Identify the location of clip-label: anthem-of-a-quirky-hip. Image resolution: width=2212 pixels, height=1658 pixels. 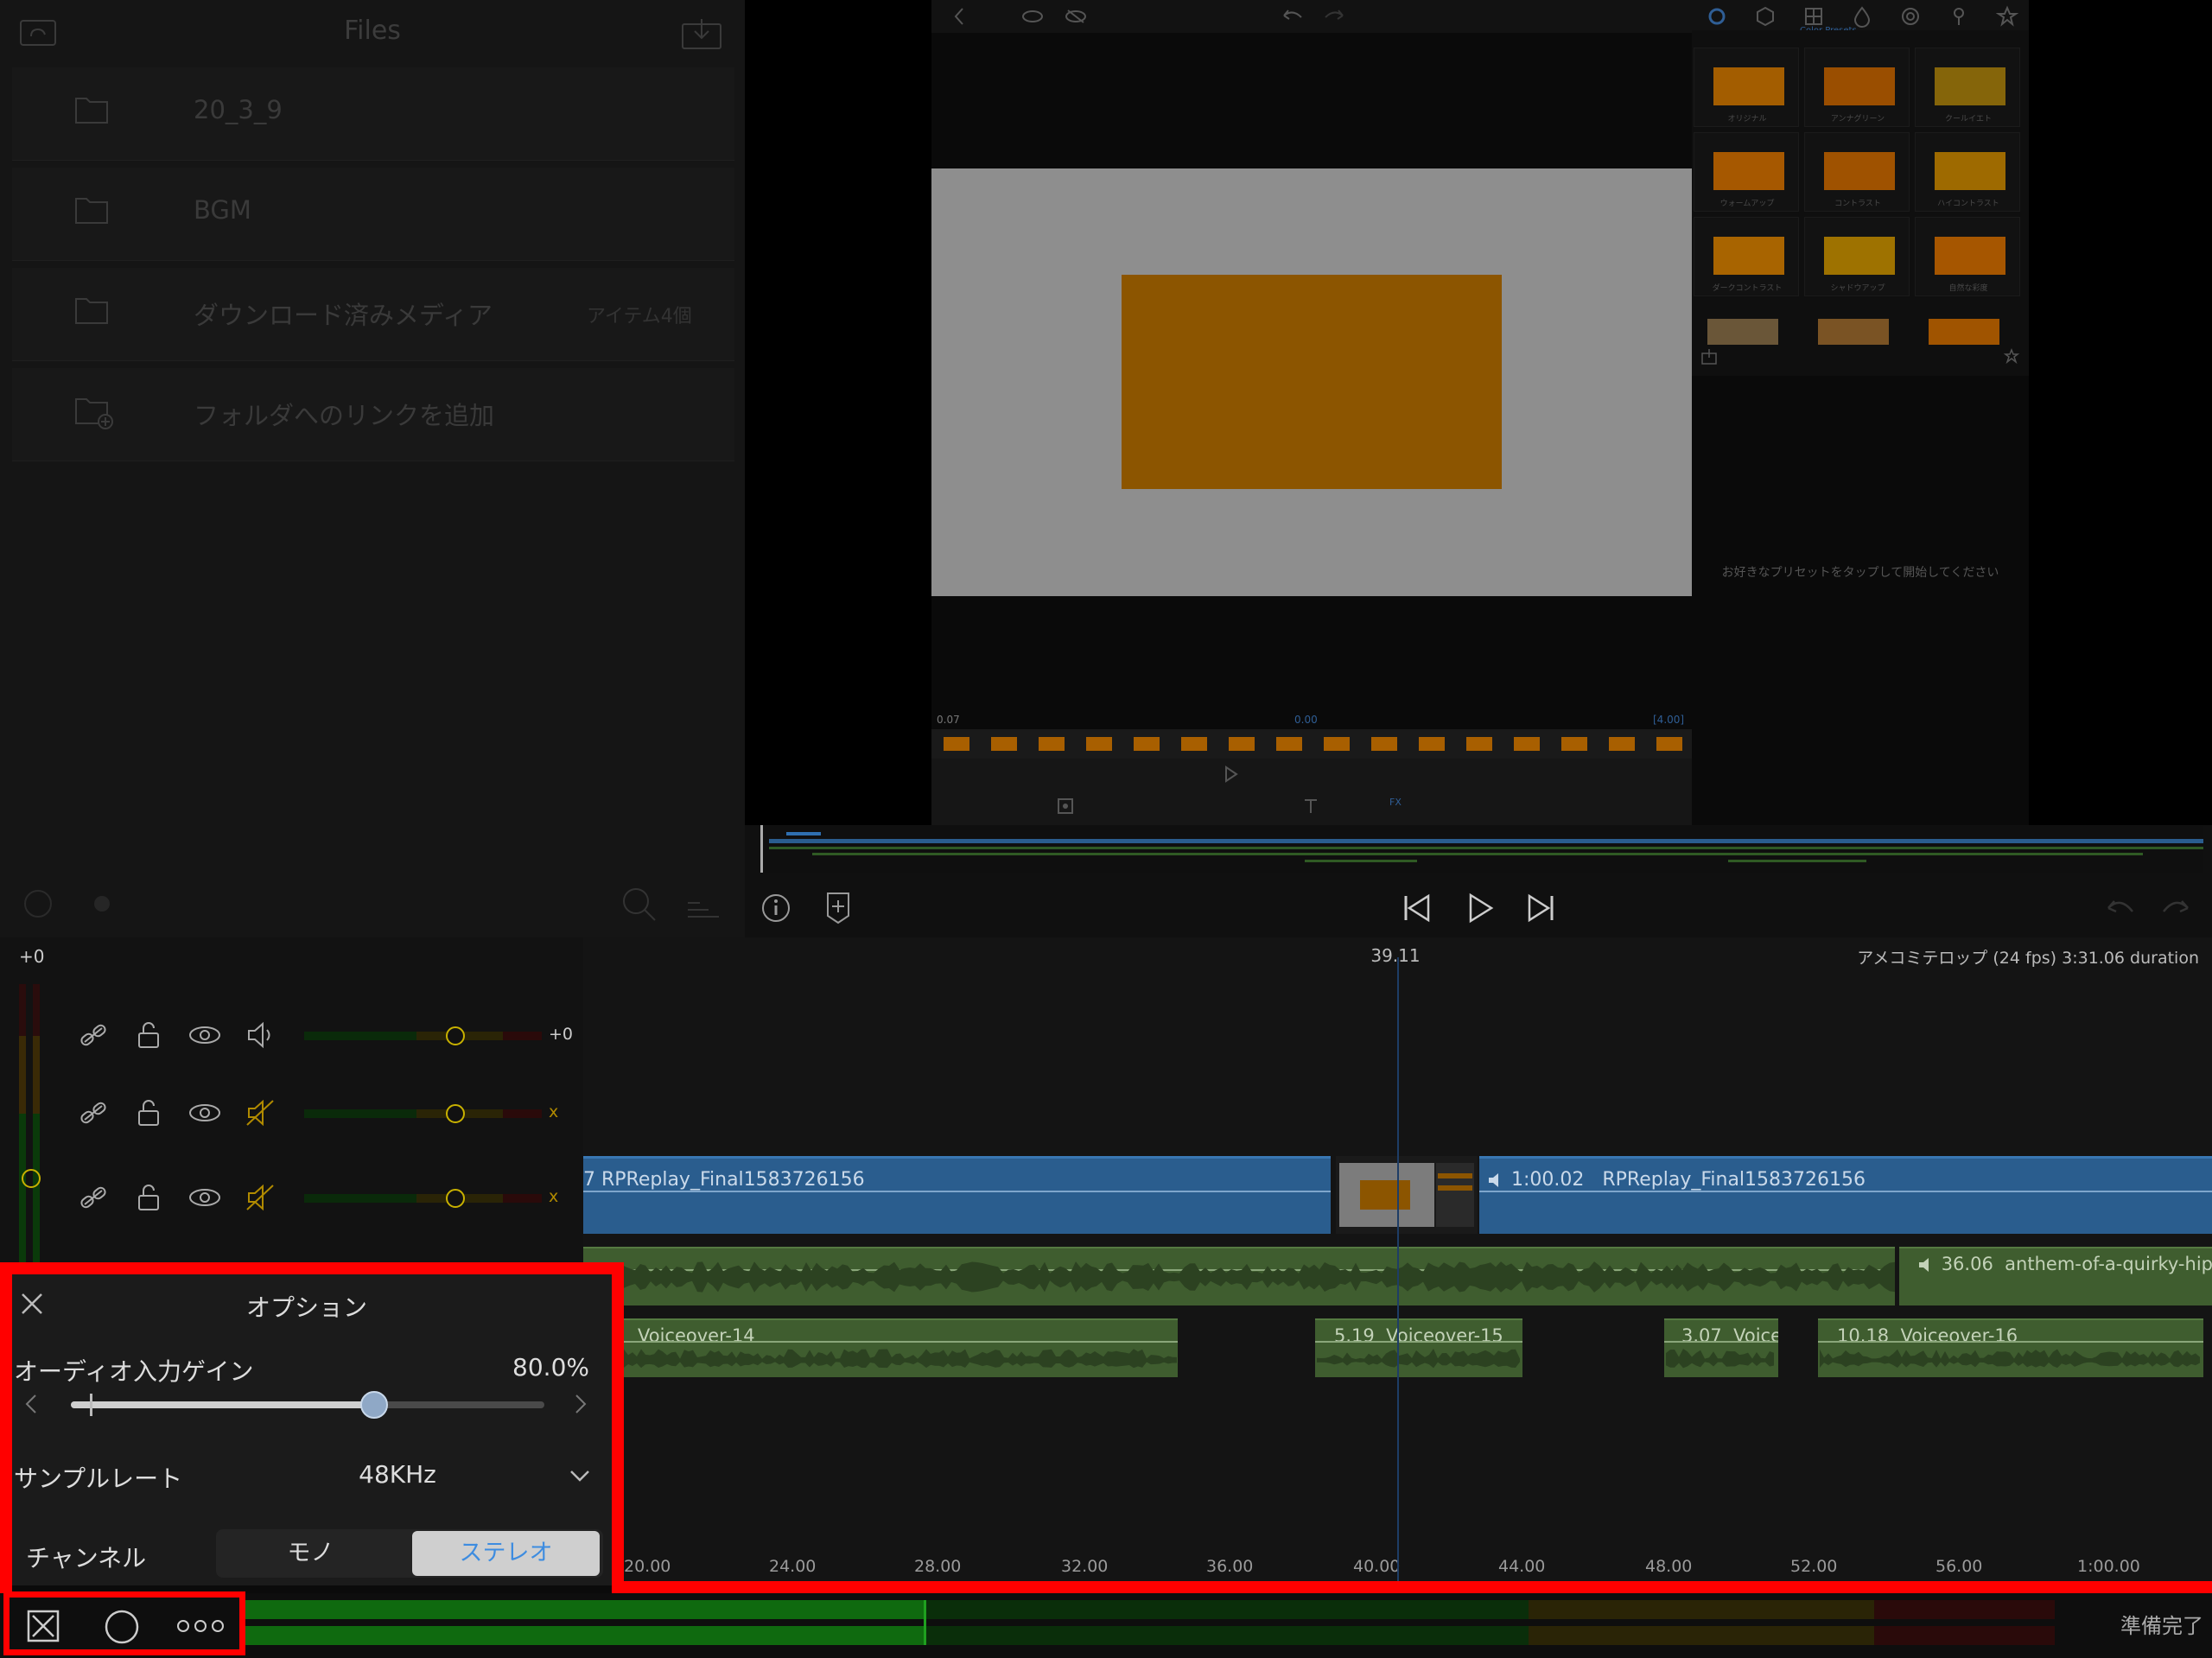
(2108, 1264).